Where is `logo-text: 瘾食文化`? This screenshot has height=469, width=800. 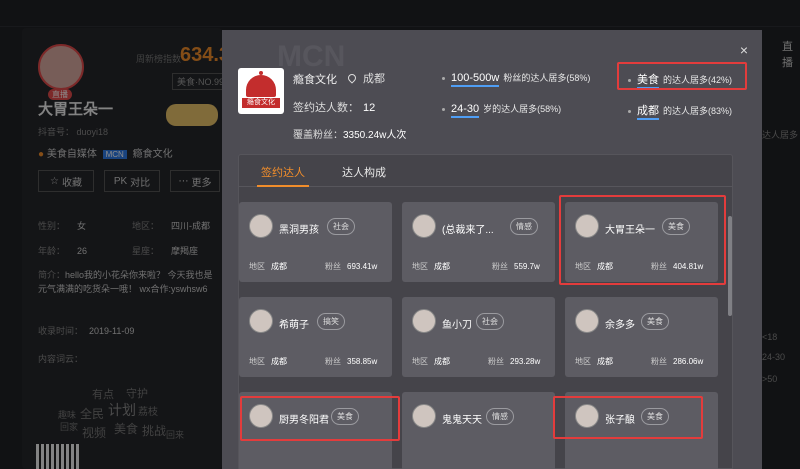 logo-text: 瘾食文化 is located at coordinates (261, 103).